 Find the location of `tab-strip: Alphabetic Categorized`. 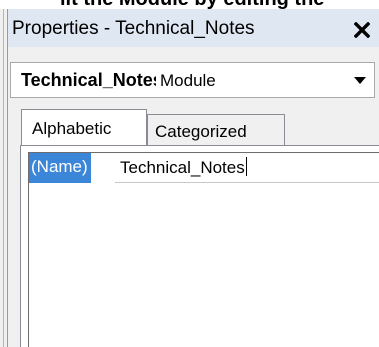

tab-strip: Alphabetic Categorized is located at coordinates (193, 127).